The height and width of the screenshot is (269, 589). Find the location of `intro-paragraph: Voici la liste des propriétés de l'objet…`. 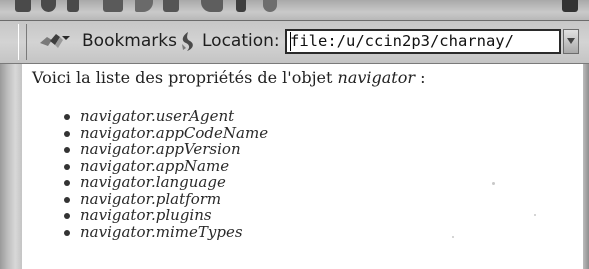

intro-paragraph: Voici la liste des propriétés de l'objet… is located at coordinates (229, 77).